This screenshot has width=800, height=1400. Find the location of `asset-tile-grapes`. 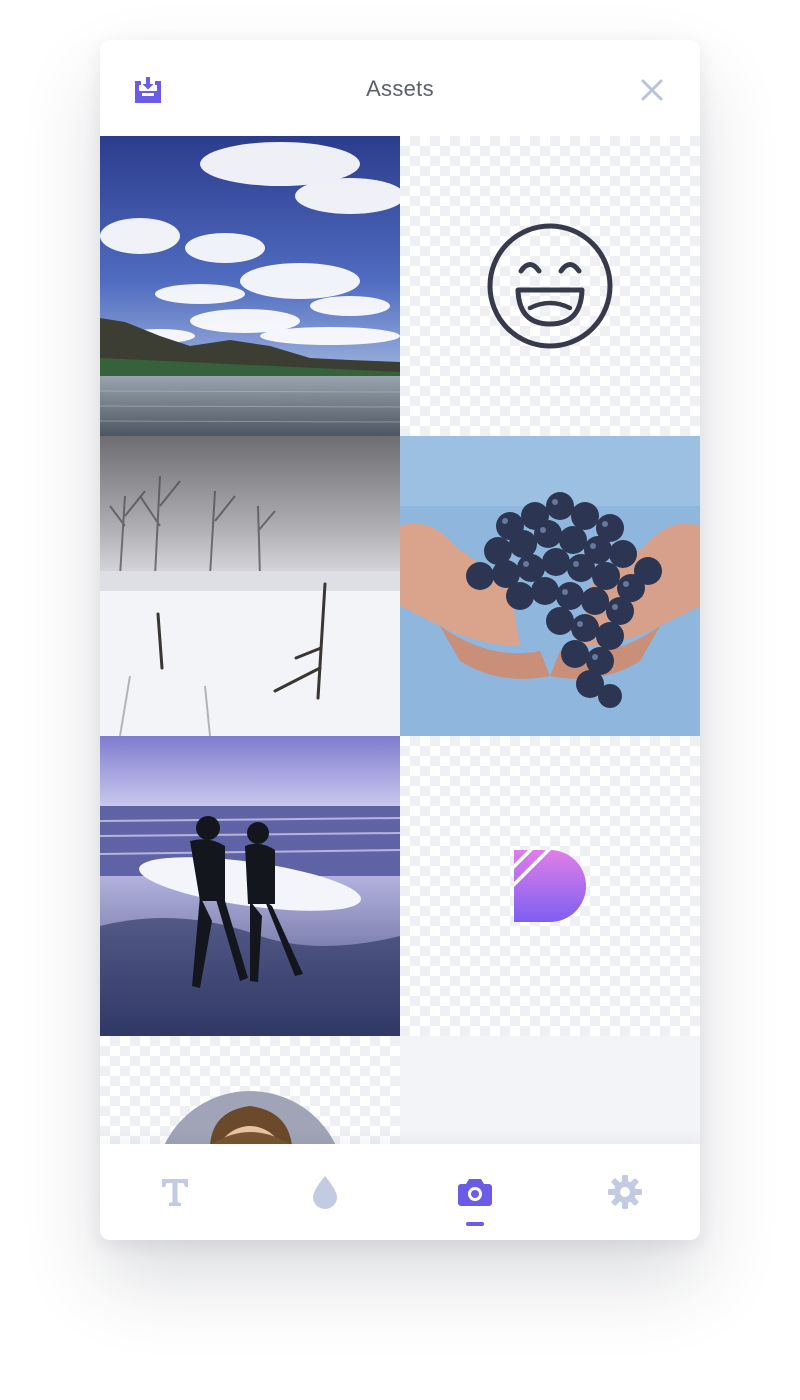

asset-tile-grapes is located at coordinates (550, 586).